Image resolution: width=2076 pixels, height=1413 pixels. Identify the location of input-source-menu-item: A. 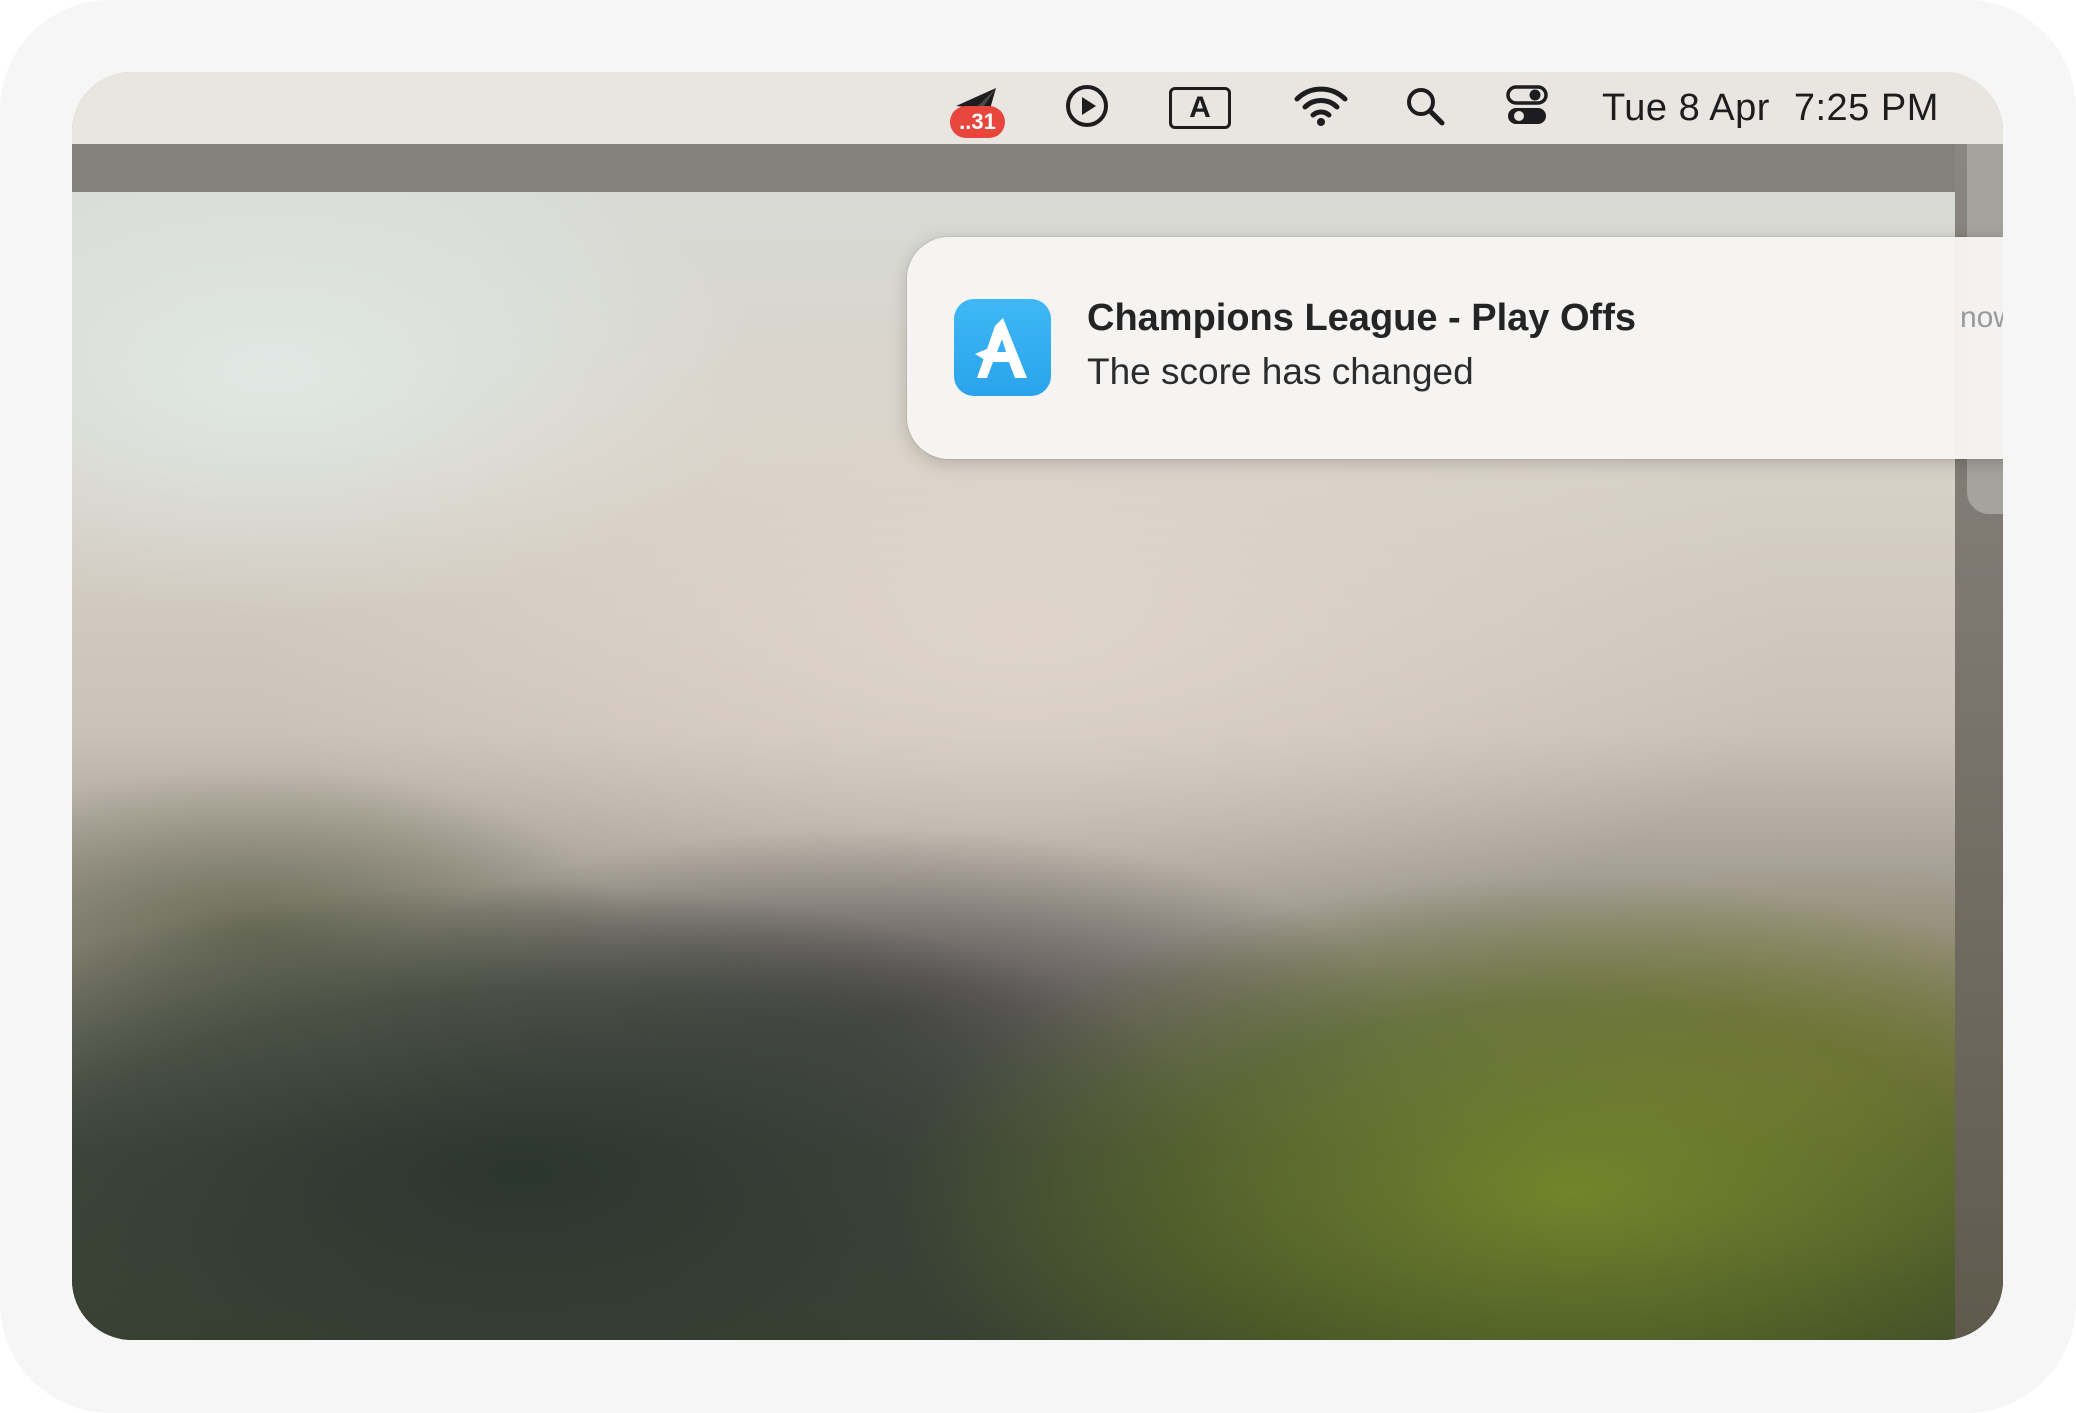
(1200, 108).